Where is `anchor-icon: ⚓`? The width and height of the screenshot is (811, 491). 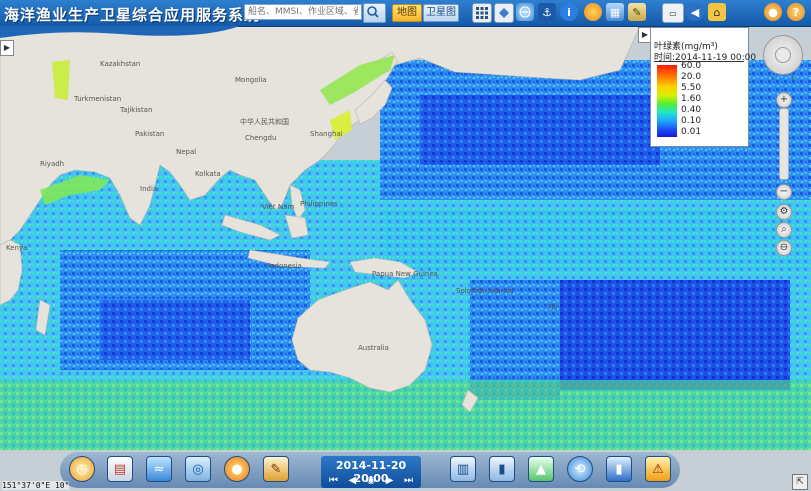 anchor-icon: ⚓ is located at coordinates (547, 12).